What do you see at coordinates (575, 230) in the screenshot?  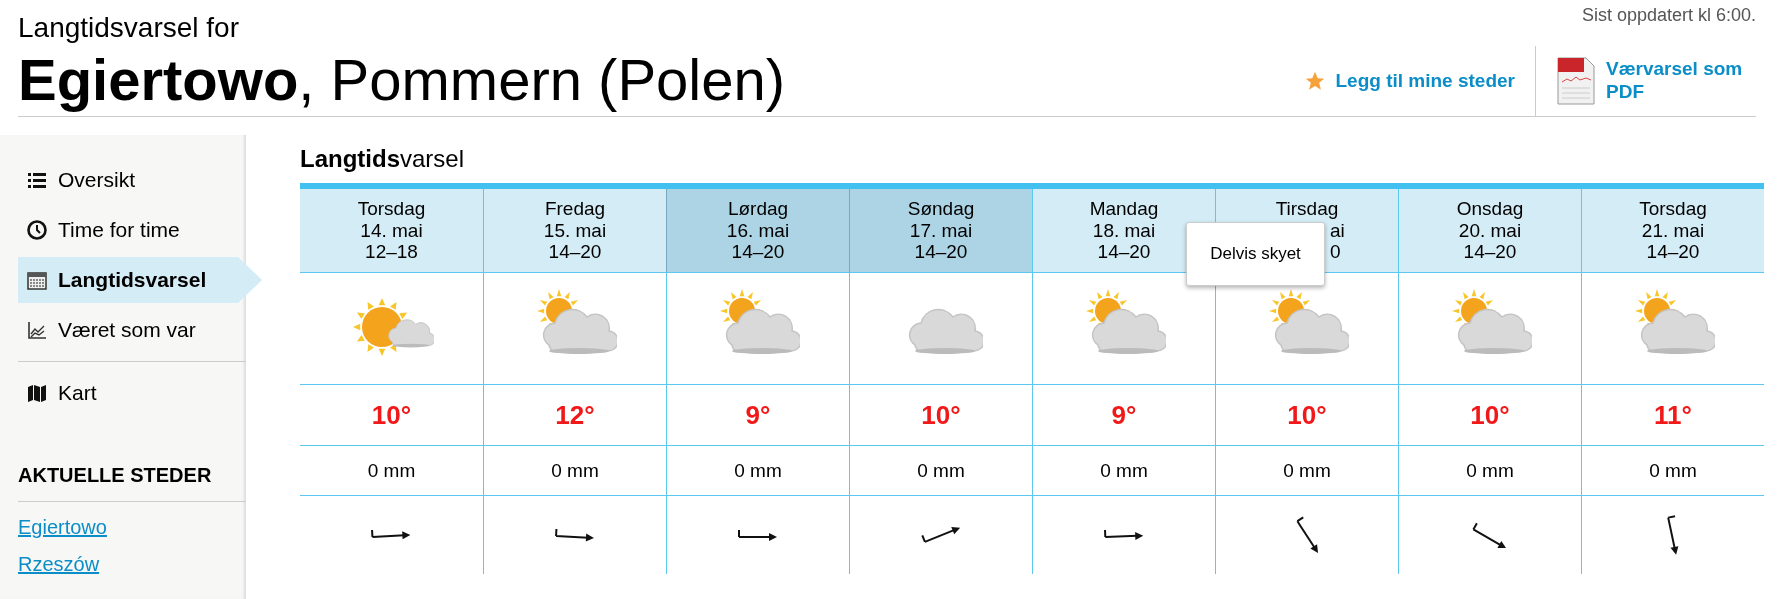 I see `day-date: 15. mai` at bounding box center [575, 230].